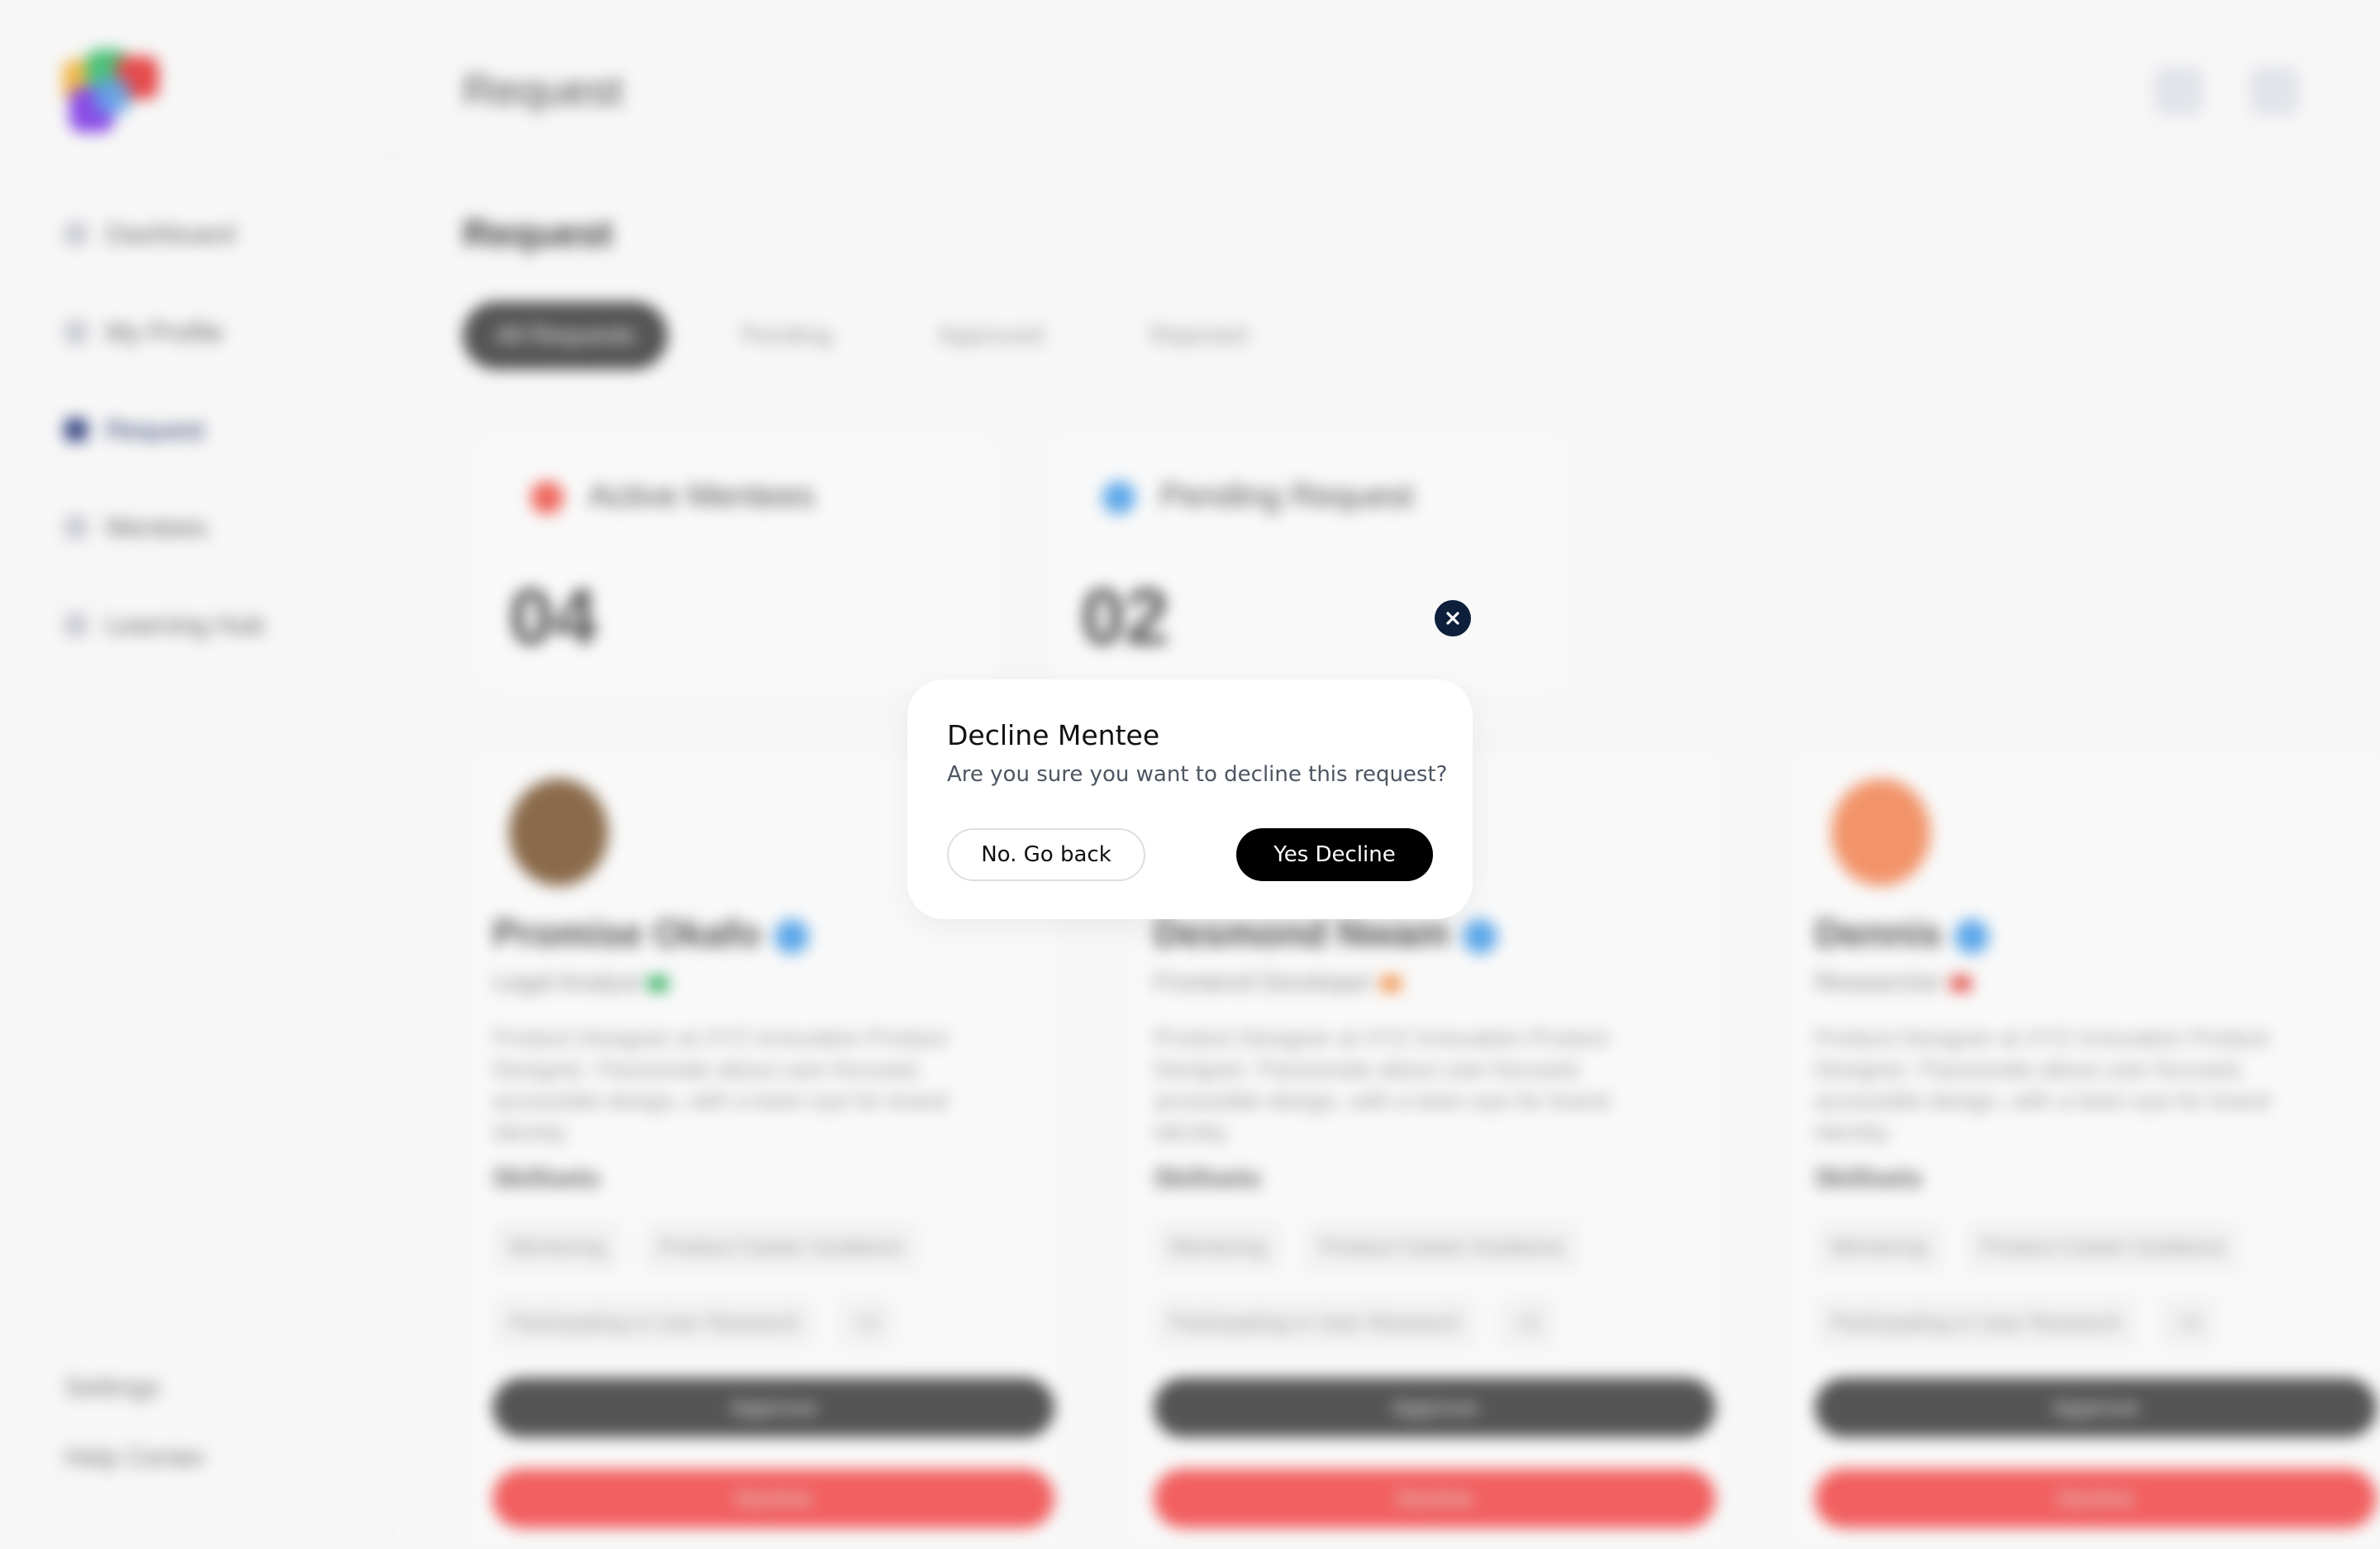  What do you see at coordinates (156, 527) in the screenshot?
I see `sidebar-item-label: Mentees` at bounding box center [156, 527].